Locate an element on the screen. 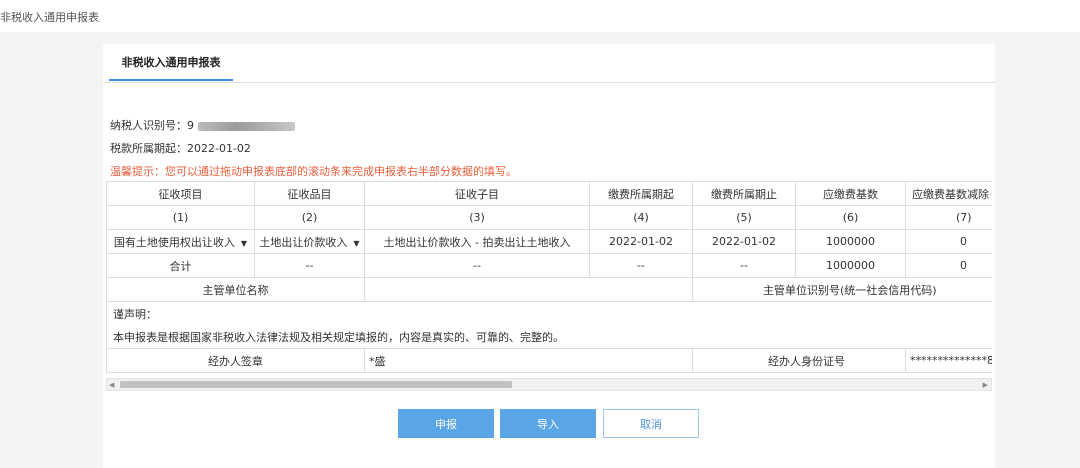 The image size is (1080, 468). supervisor-name-input is located at coordinates (528, 289).